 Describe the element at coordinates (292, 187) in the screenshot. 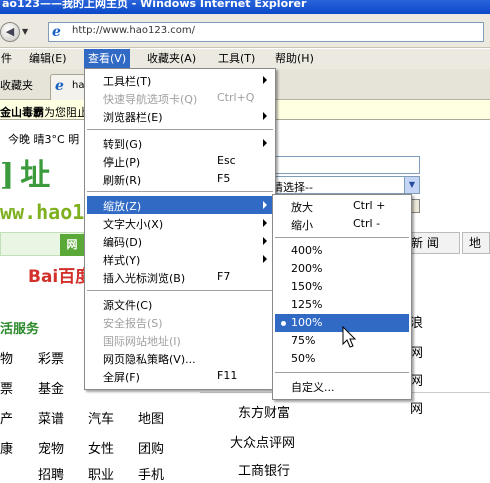

I see `category-select-value: 请选择--` at that location.